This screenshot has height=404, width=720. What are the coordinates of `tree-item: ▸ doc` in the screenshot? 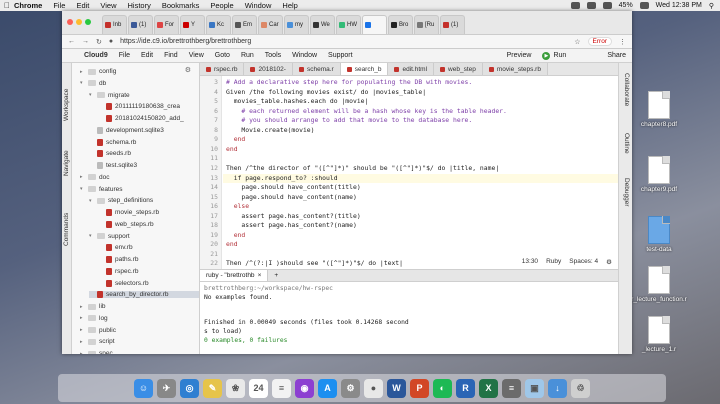 It's located at (94, 177).